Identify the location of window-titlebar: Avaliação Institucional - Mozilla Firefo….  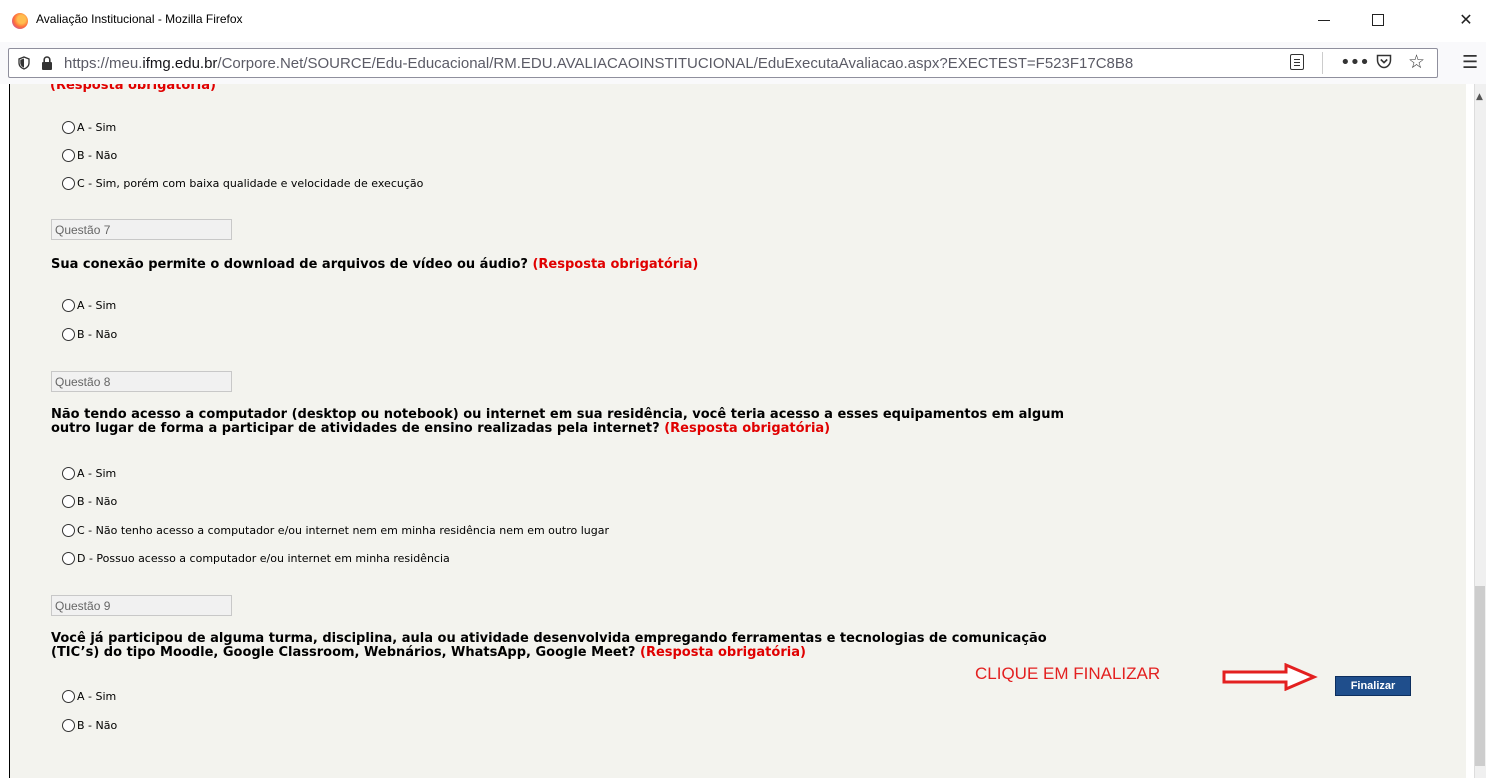
(743, 21).